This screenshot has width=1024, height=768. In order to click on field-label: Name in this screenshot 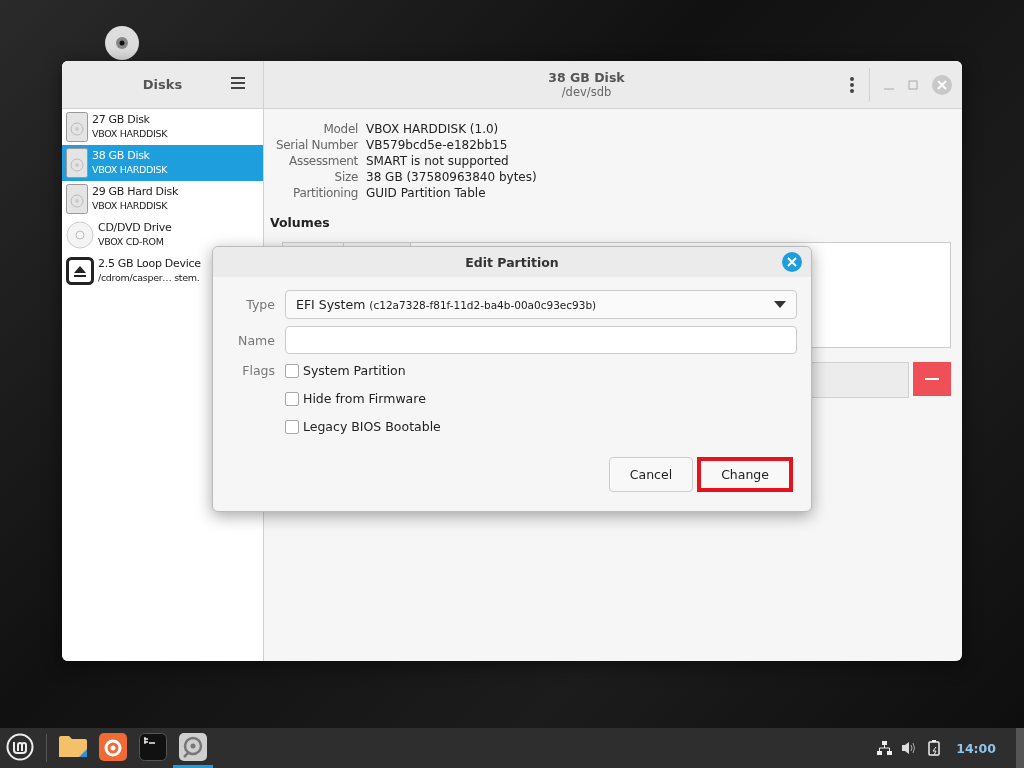, I will do `click(256, 340)`.